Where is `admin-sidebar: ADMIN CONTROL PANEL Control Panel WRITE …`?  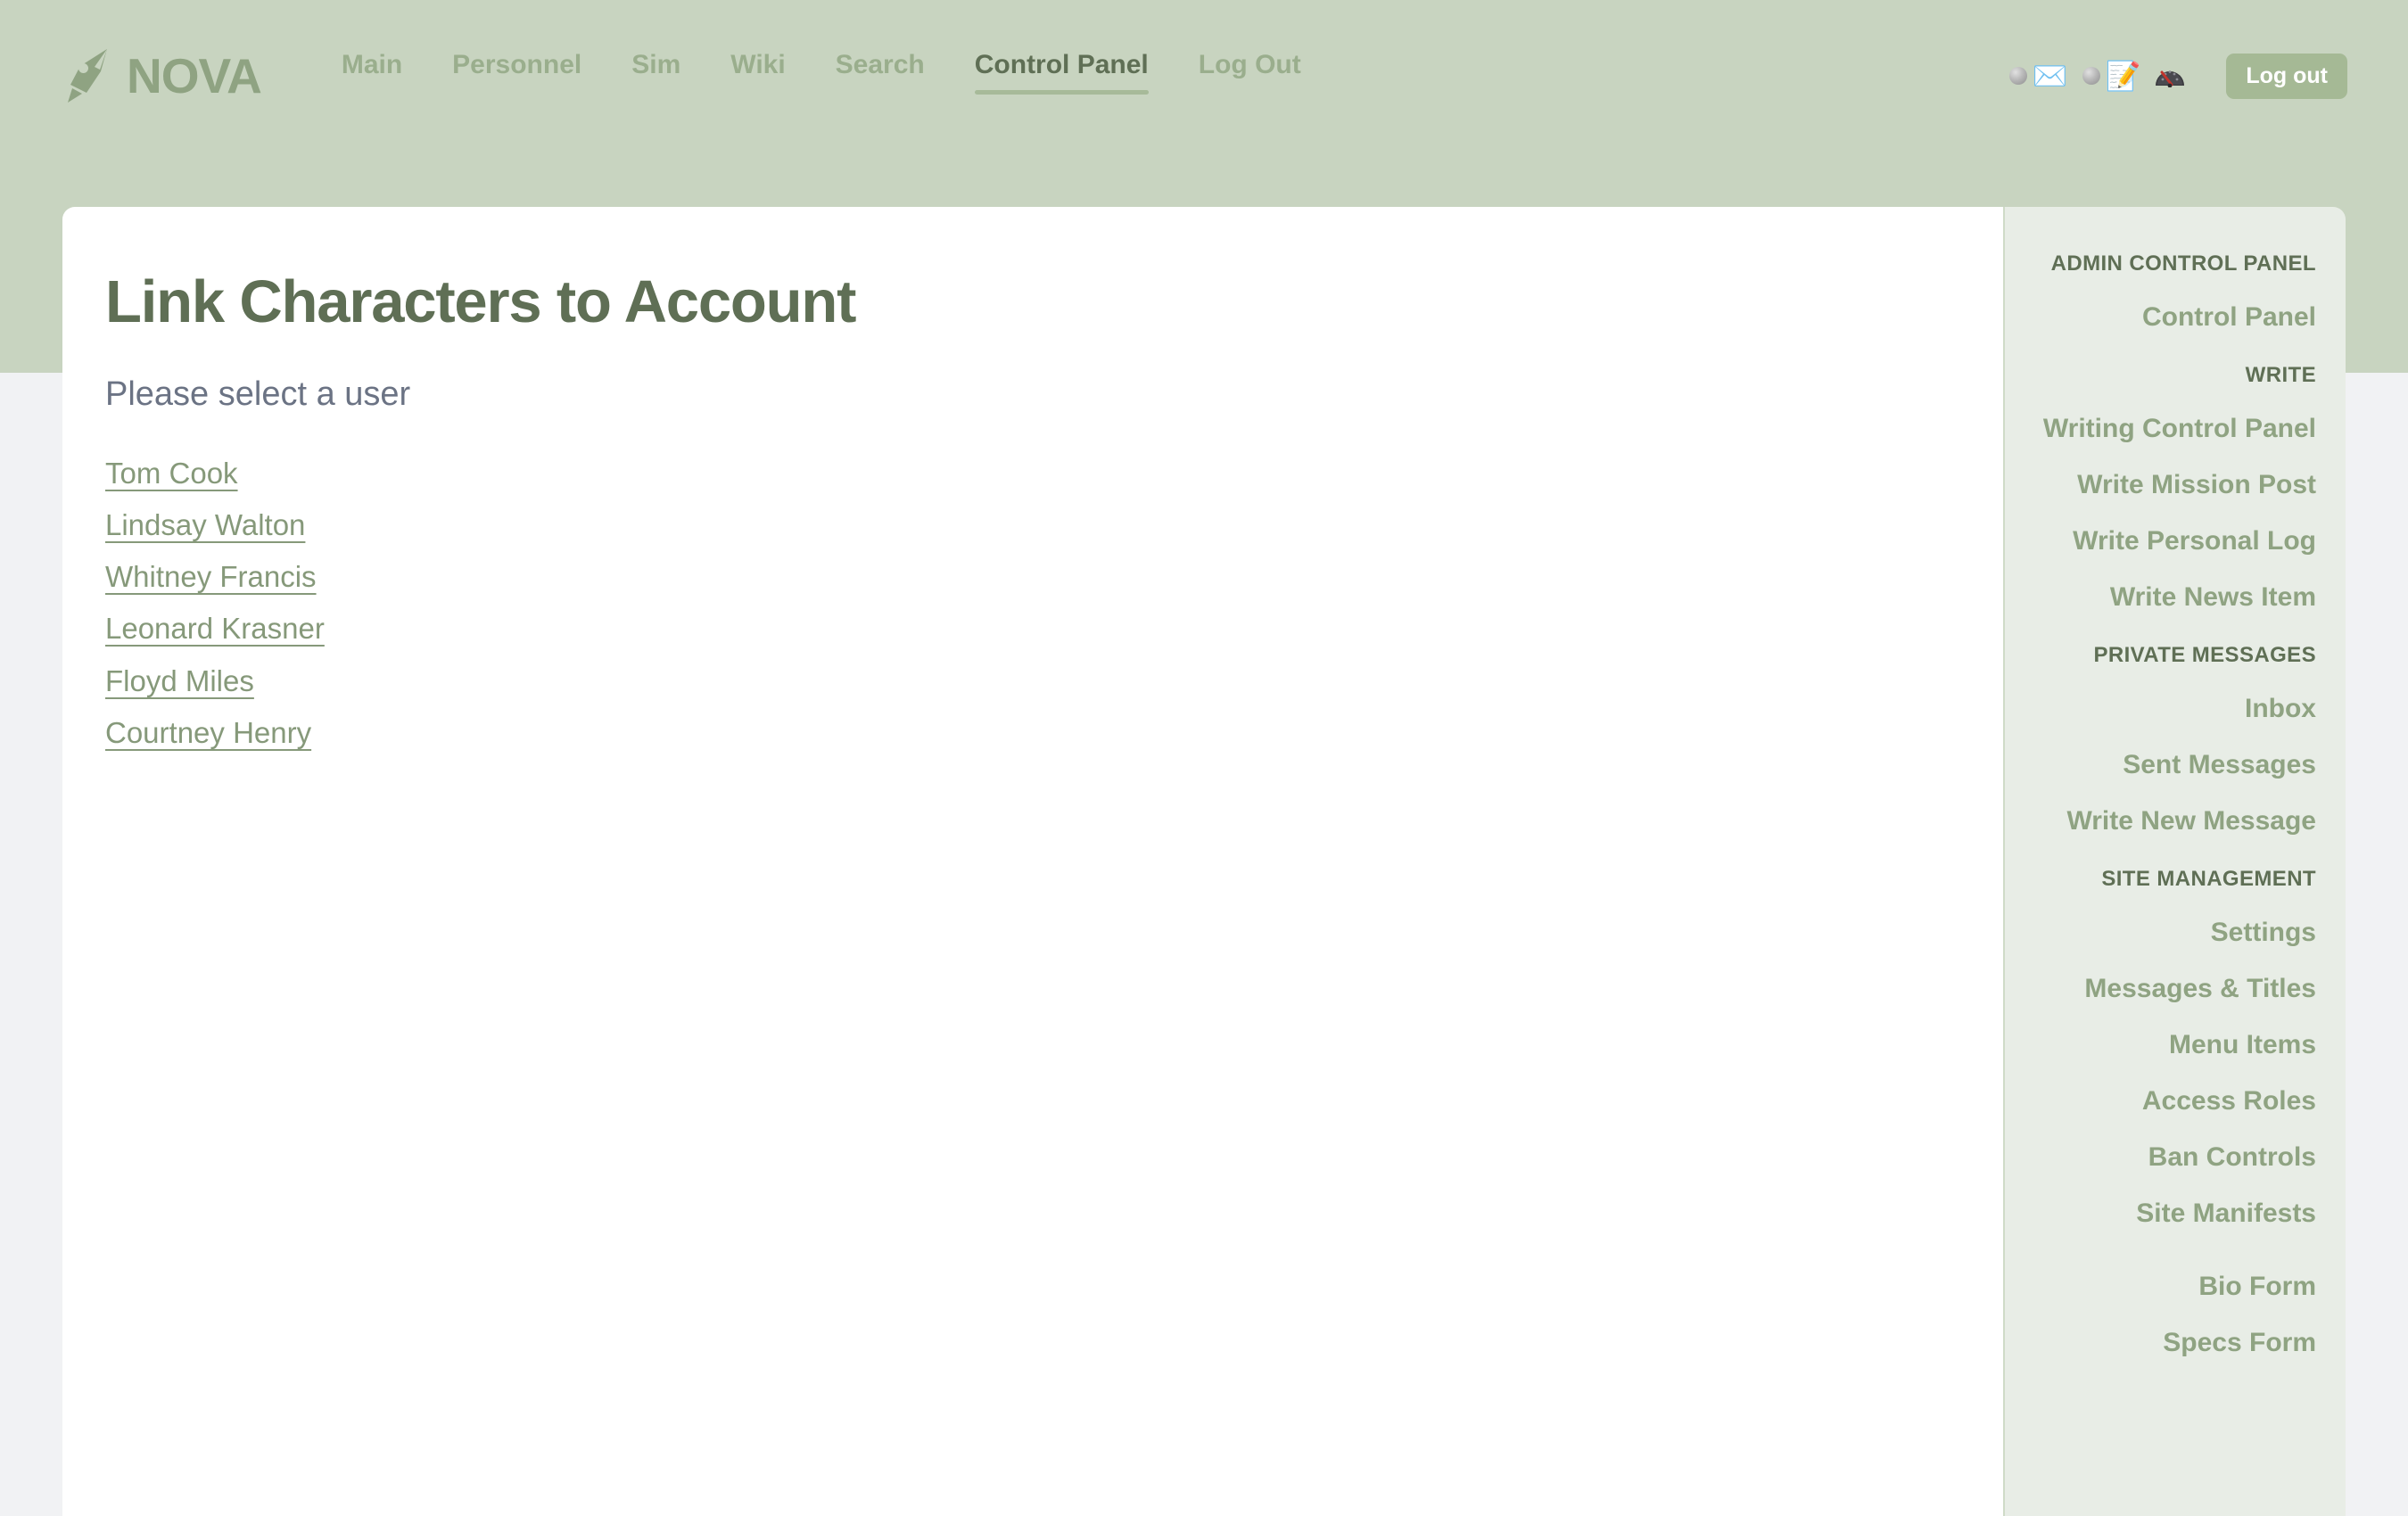
admin-sidebar: ADMIN CONTROL PANEL Control Panel WRITE … is located at coordinates (2174, 861).